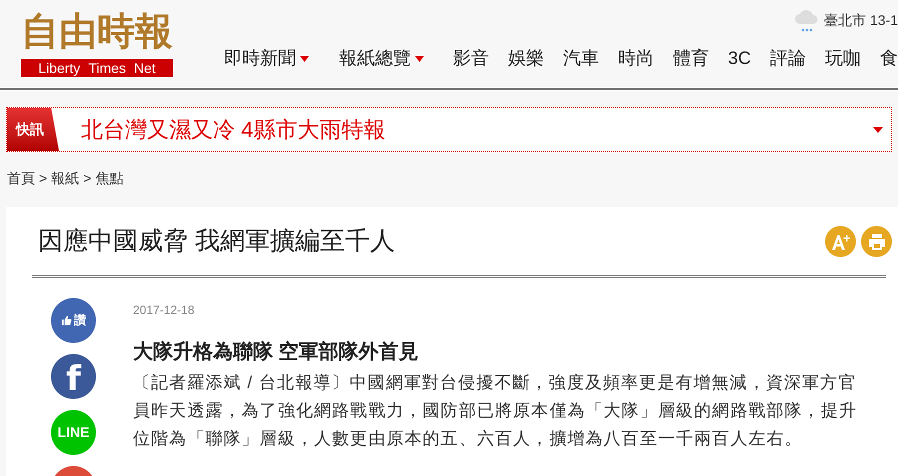 Image resolution: width=898 pixels, height=476 pixels. What do you see at coordinates (581, 58) in the screenshot?
I see `nav-link: 汽車` at bounding box center [581, 58].